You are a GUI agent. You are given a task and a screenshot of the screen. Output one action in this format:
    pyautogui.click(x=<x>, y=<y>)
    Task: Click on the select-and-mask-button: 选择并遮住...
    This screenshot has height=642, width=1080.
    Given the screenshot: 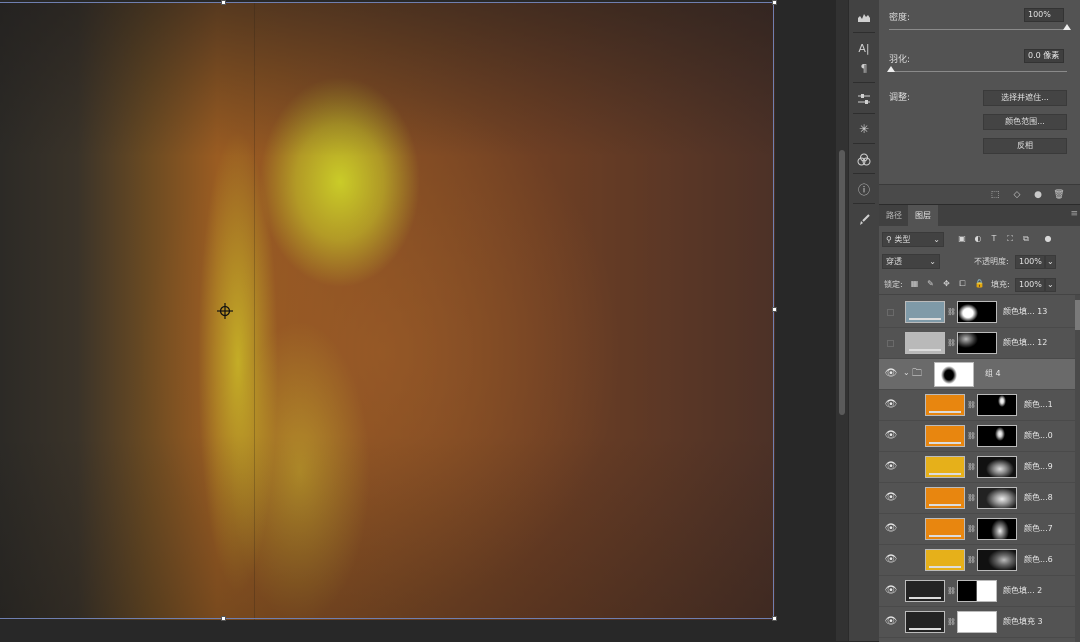 What is the action you would take?
    pyautogui.click(x=1025, y=98)
    